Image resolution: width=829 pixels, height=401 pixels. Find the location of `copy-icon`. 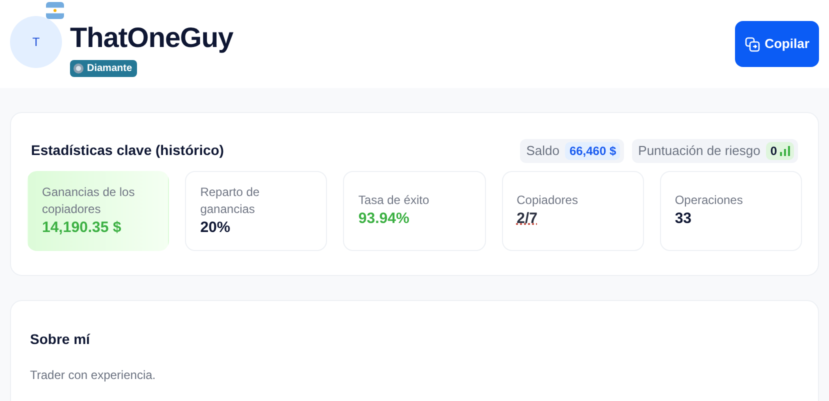

copy-icon is located at coordinates (752, 44).